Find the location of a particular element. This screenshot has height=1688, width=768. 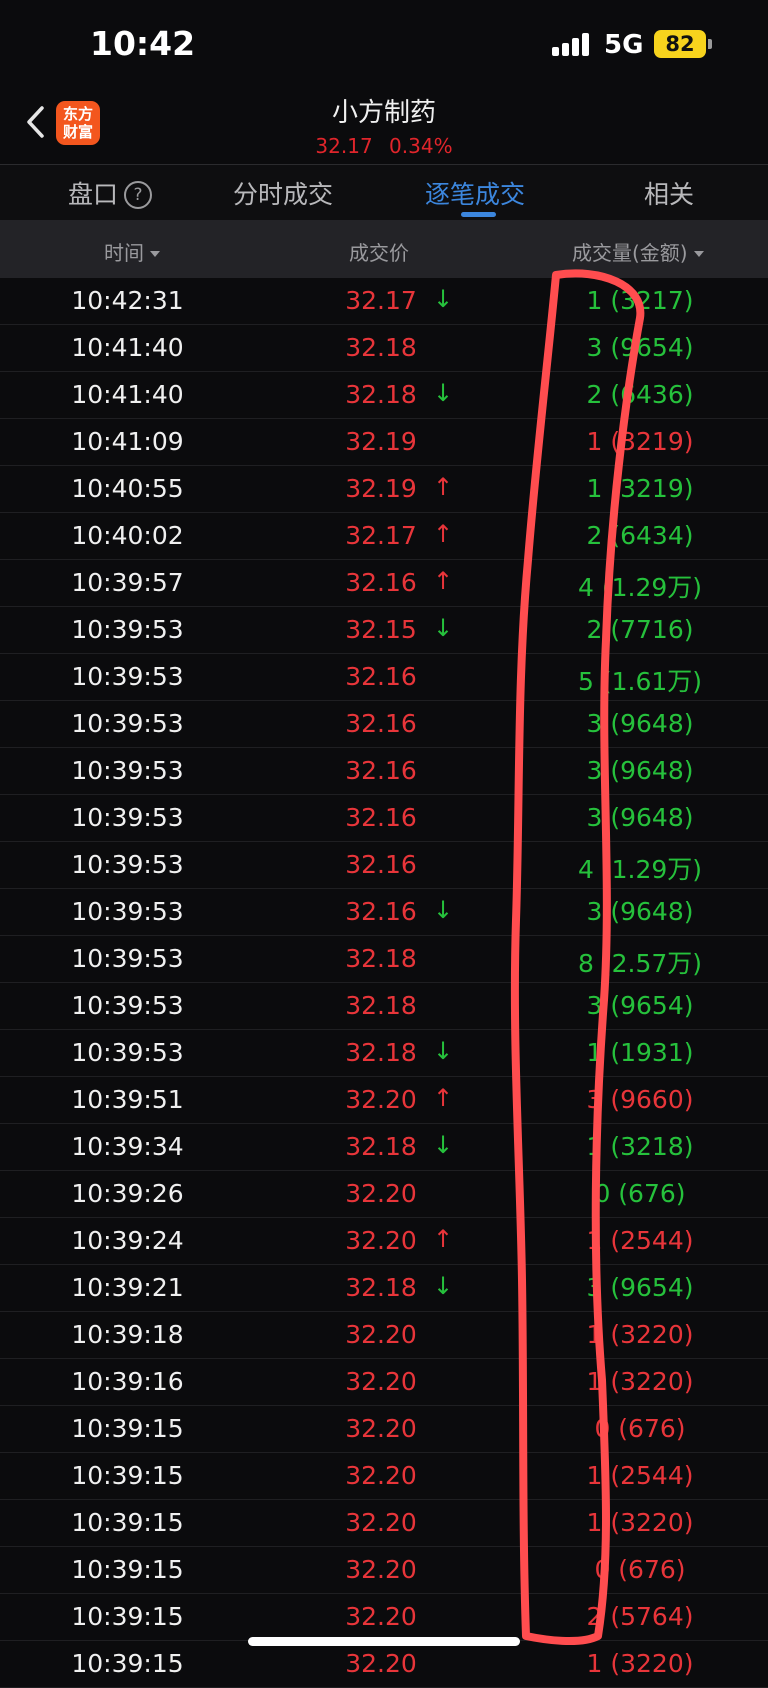

trade-time: 10:40:55 is located at coordinates (127, 488).